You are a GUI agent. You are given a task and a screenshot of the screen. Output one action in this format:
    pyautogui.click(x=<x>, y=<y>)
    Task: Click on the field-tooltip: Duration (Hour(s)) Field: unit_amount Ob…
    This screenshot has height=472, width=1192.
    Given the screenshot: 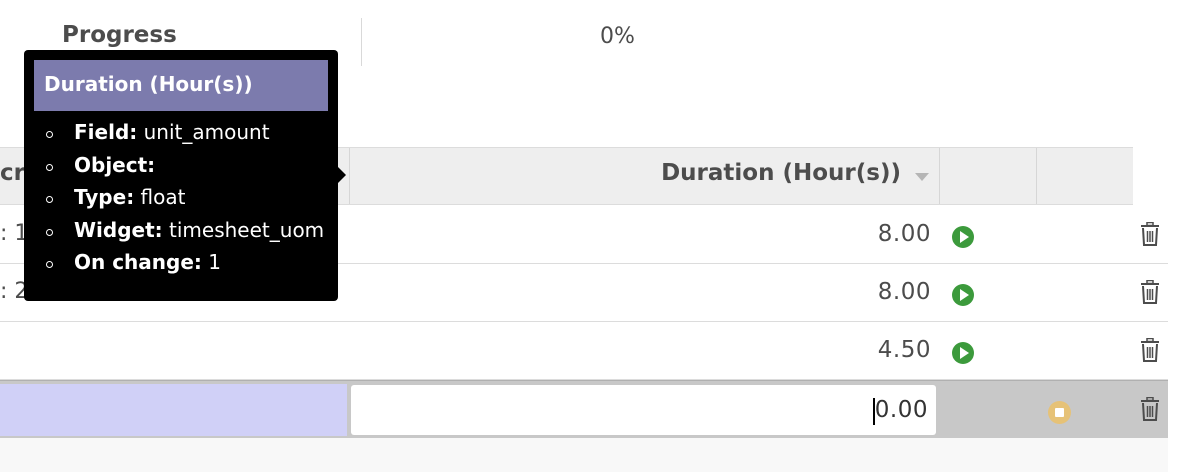 What is the action you would take?
    pyautogui.click(x=181, y=175)
    